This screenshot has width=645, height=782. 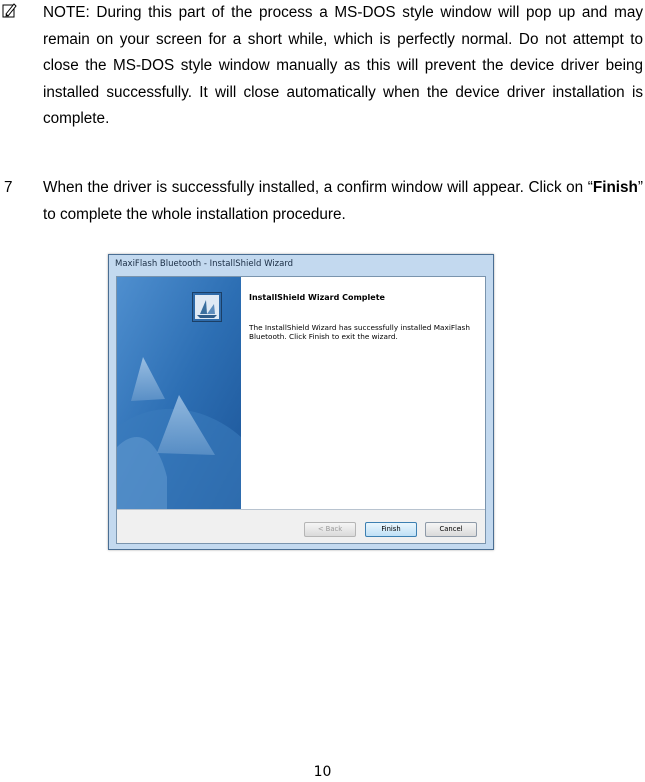 I want to click on pencil-note-icon, so click(x=9, y=10).